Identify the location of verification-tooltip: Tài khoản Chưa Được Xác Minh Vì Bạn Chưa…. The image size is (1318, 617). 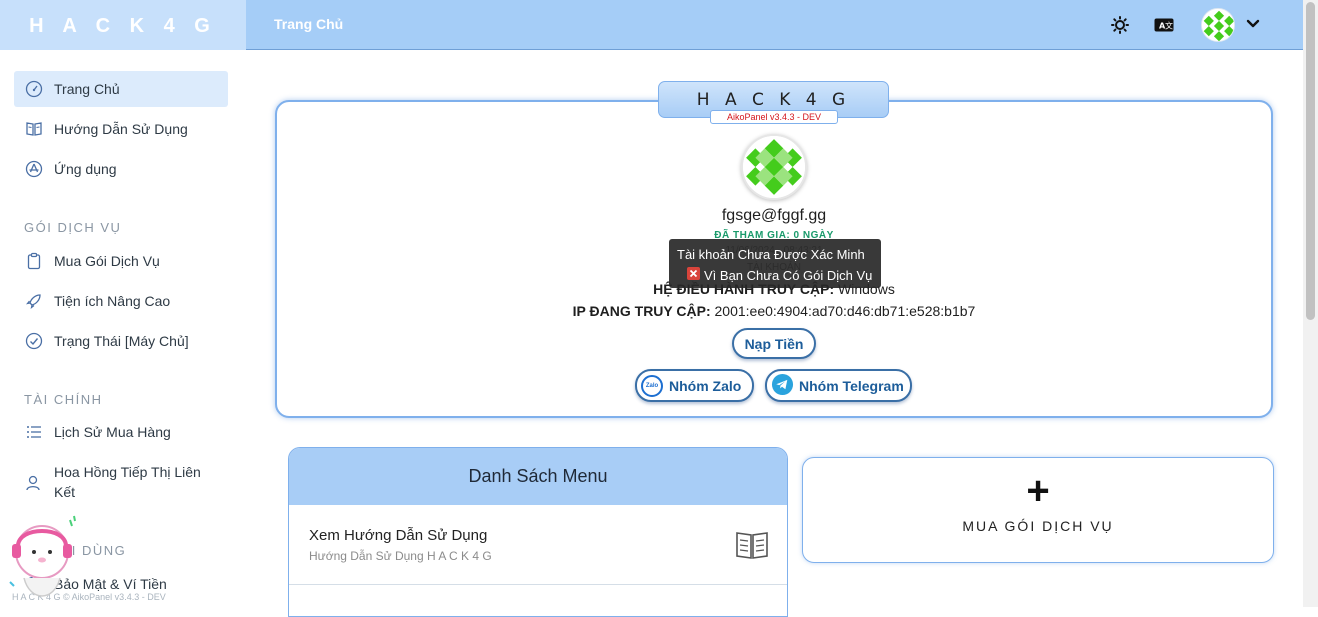
(775, 263).